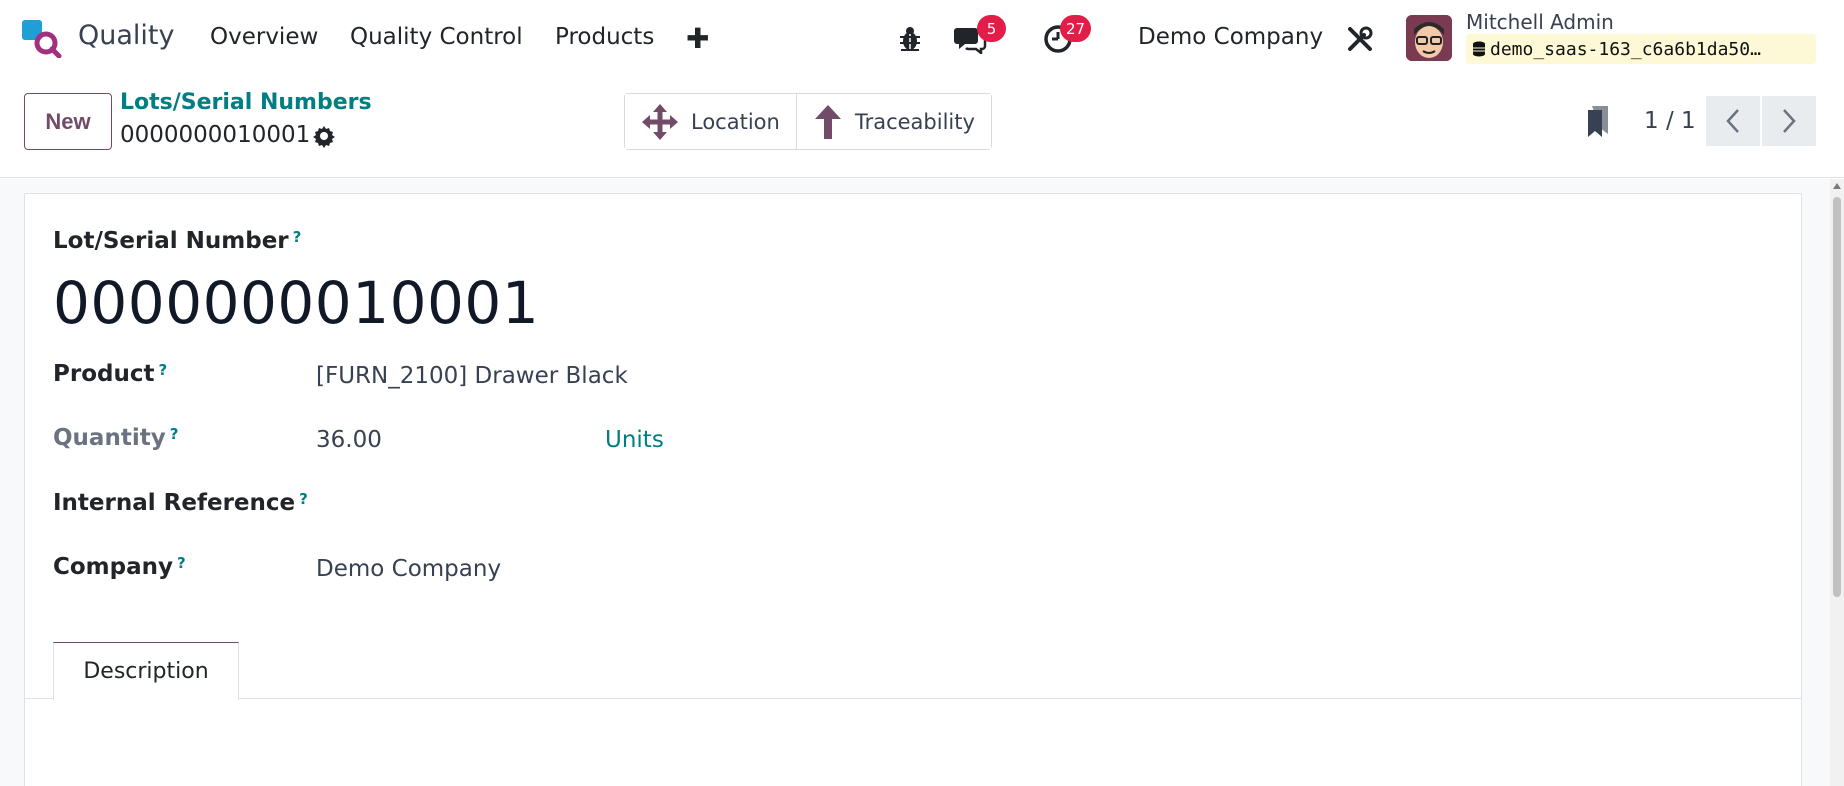 Image resolution: width=1844 pixels, height=786 pixels. Describe the element at coordinates (296, 303) in the screenshot. I see `lot-serial-number-value: 0000000010001` at that location.